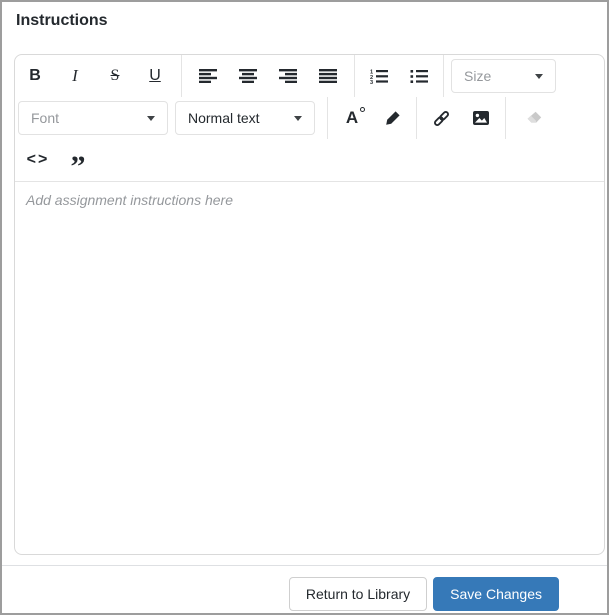 Image resolution: width=609 pixels, height=615 pixels. I want to click on unordered-list-button, so click(419, 76).